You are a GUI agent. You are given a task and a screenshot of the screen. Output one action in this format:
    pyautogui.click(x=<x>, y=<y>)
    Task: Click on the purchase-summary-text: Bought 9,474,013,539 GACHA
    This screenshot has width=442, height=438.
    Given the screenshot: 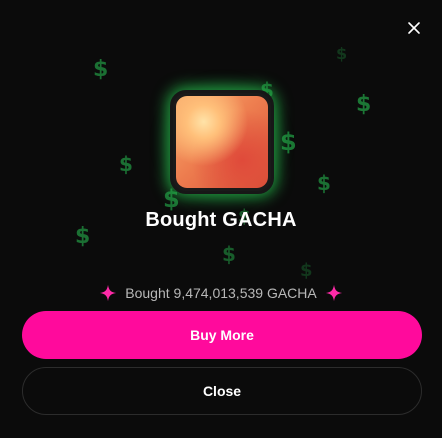 What is the action you would take?
    pyautogui.click(x=221, y=293)
    